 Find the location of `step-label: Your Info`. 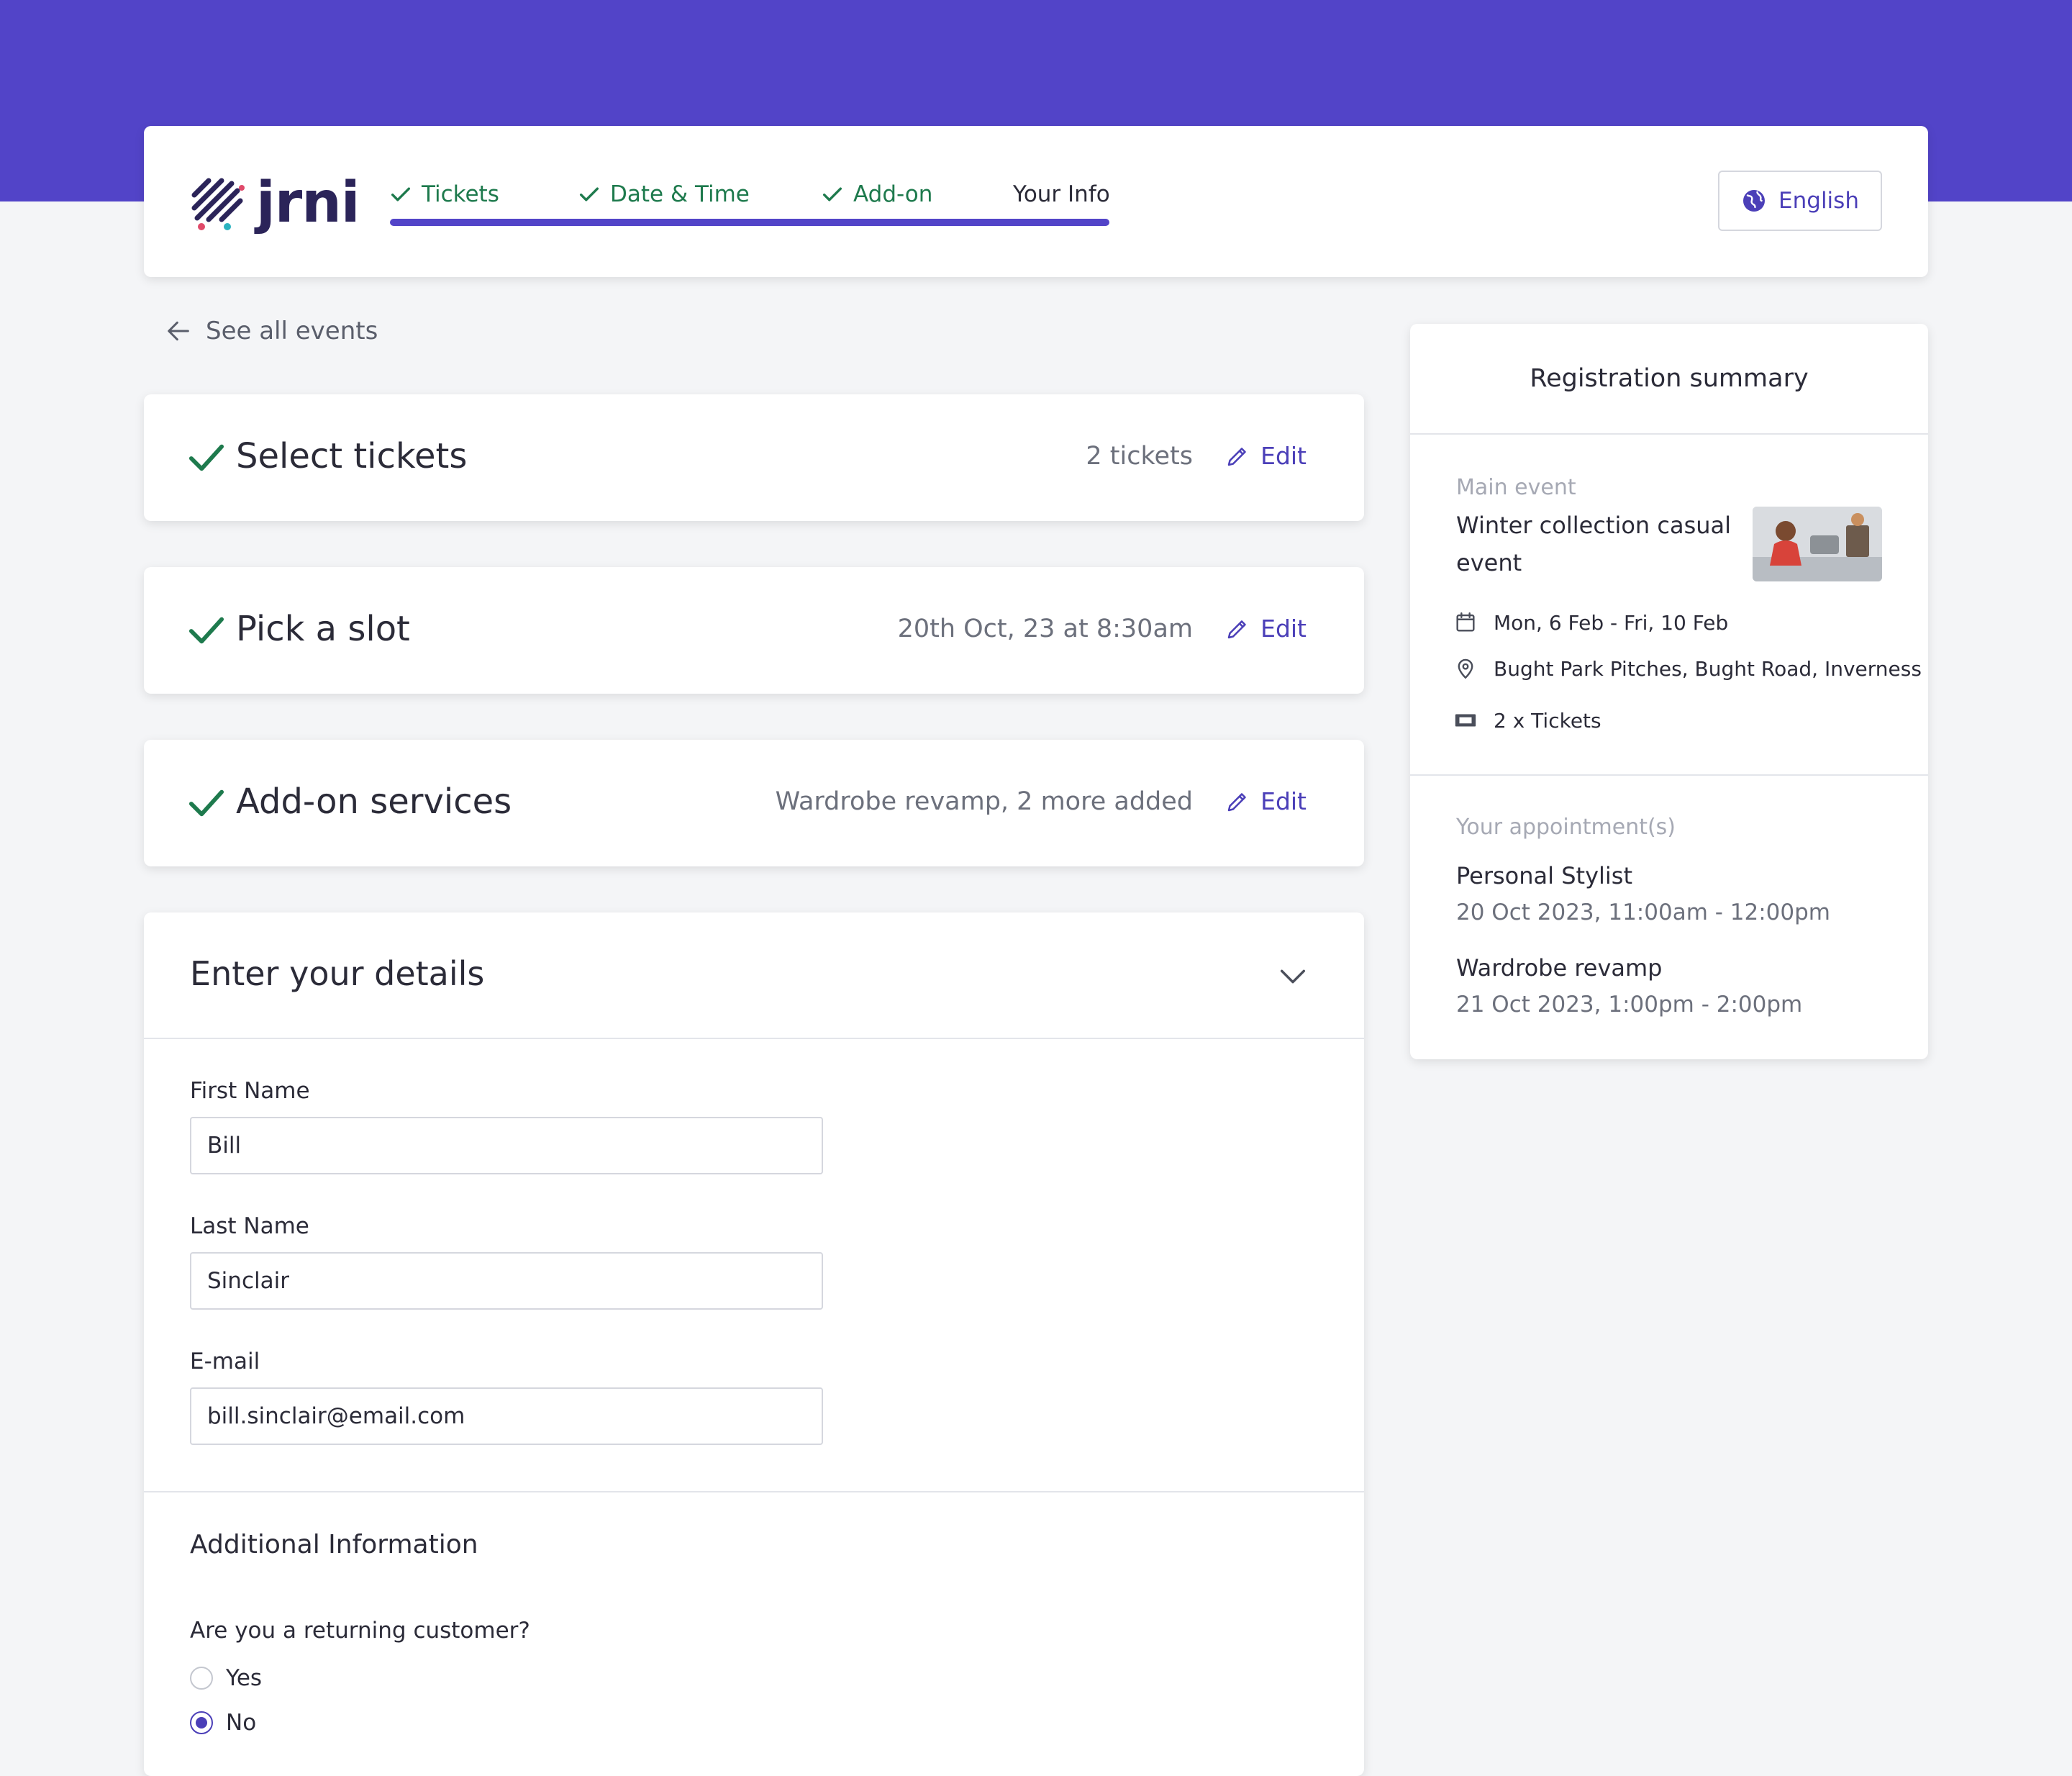

step-label: Your Info is located at coordinates (1061, 194).